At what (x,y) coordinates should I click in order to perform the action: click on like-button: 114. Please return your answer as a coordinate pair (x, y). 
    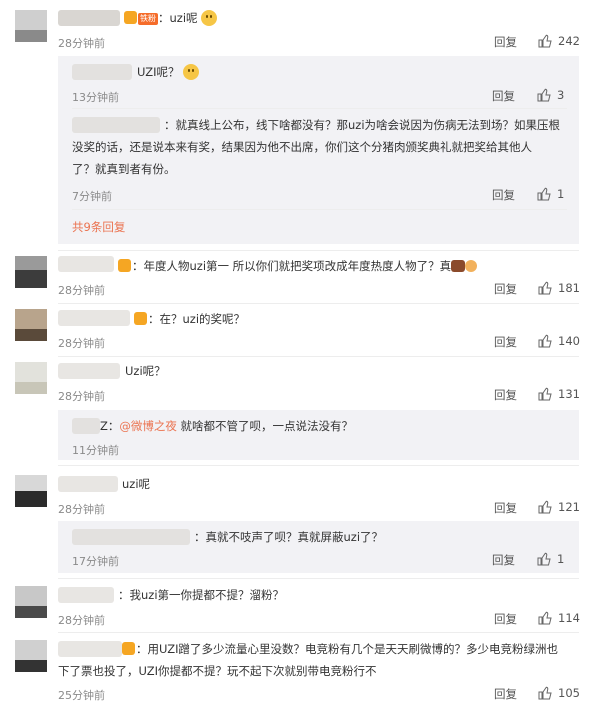
    Looking at the image, I should click on (559, 618).